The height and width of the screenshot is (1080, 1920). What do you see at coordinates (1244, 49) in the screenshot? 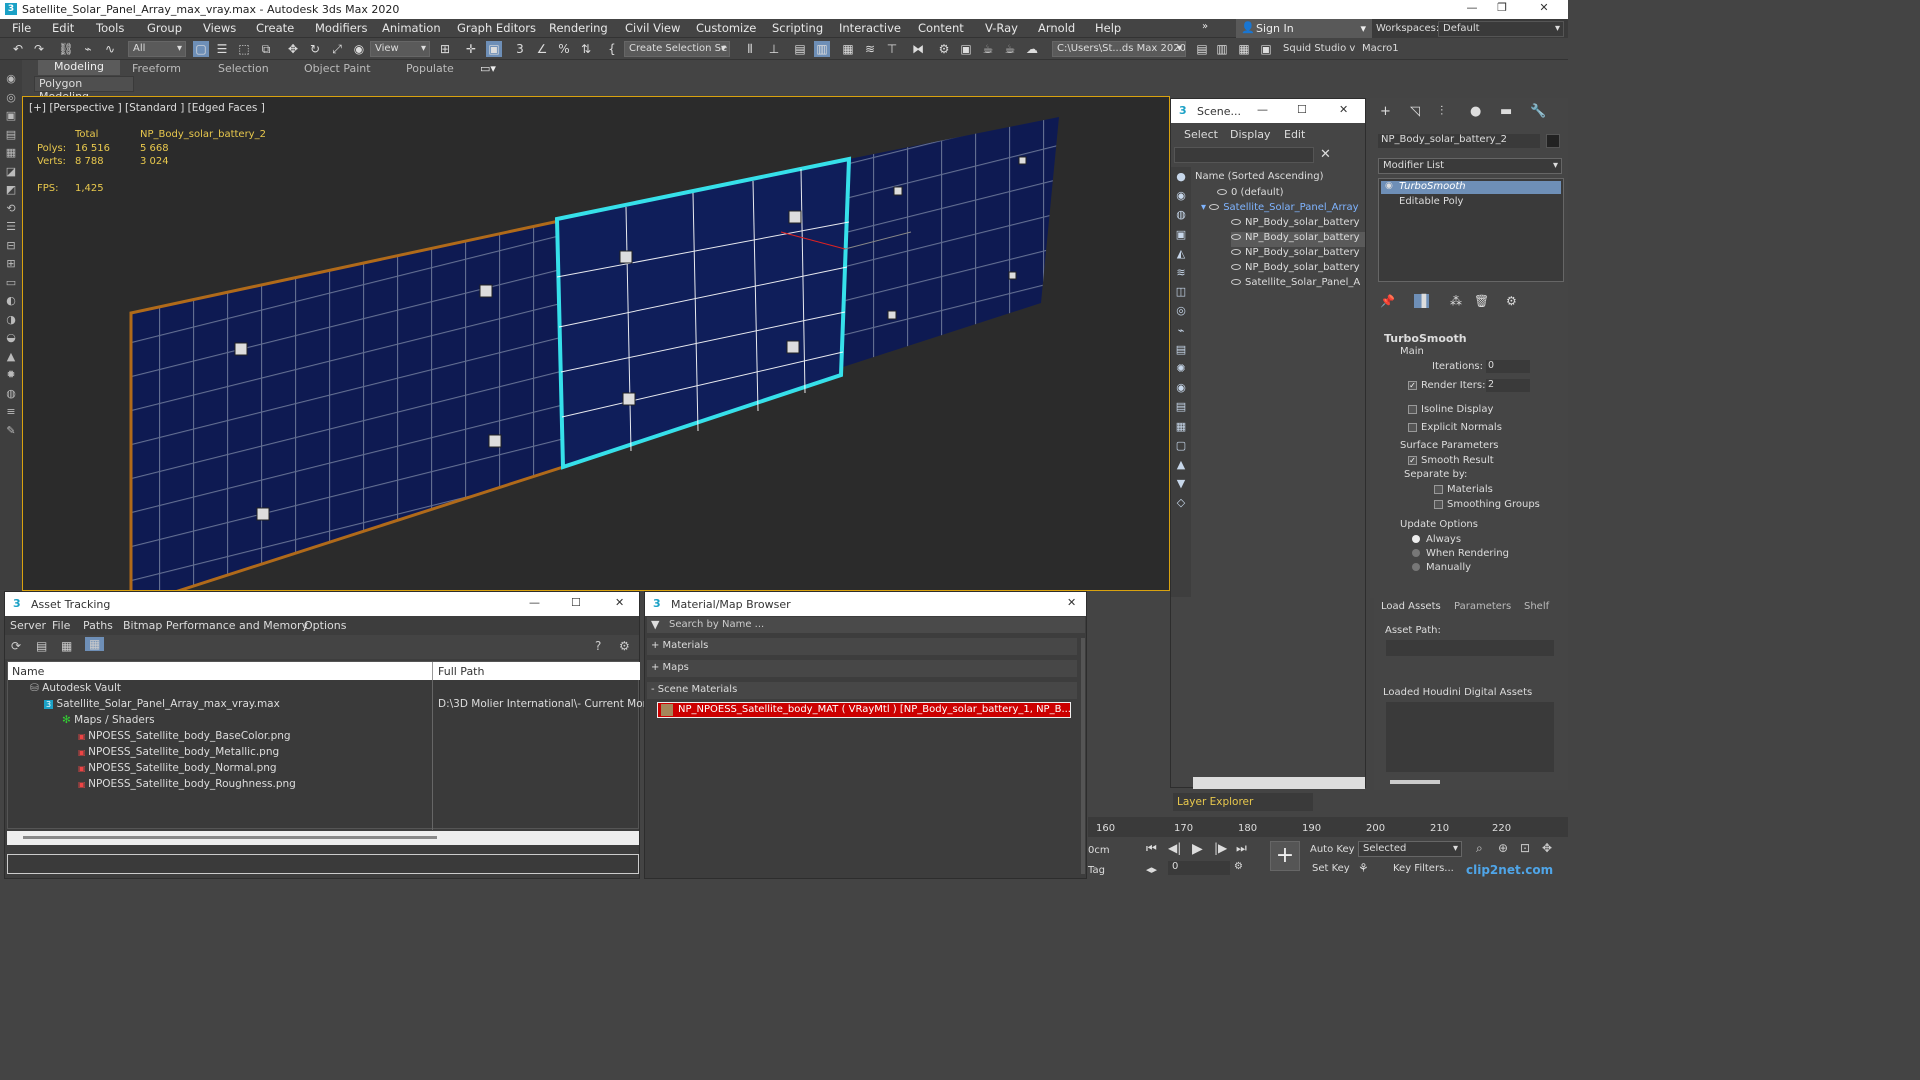
I see `save-project-icon: ▦` at bounding box center [1244, 49].